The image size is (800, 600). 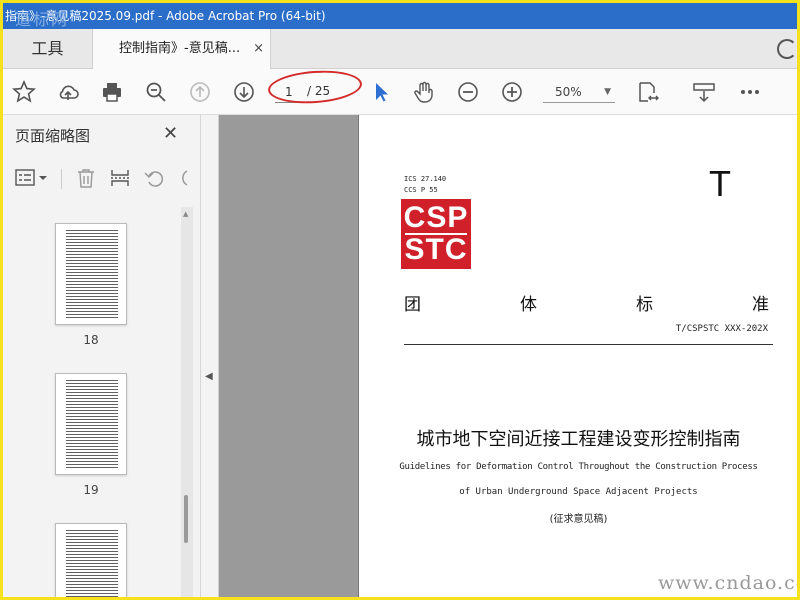 What do you see at coordinates (112, 92) in the screenshot?
I see `print-icon` at bounding box center [112, 92].